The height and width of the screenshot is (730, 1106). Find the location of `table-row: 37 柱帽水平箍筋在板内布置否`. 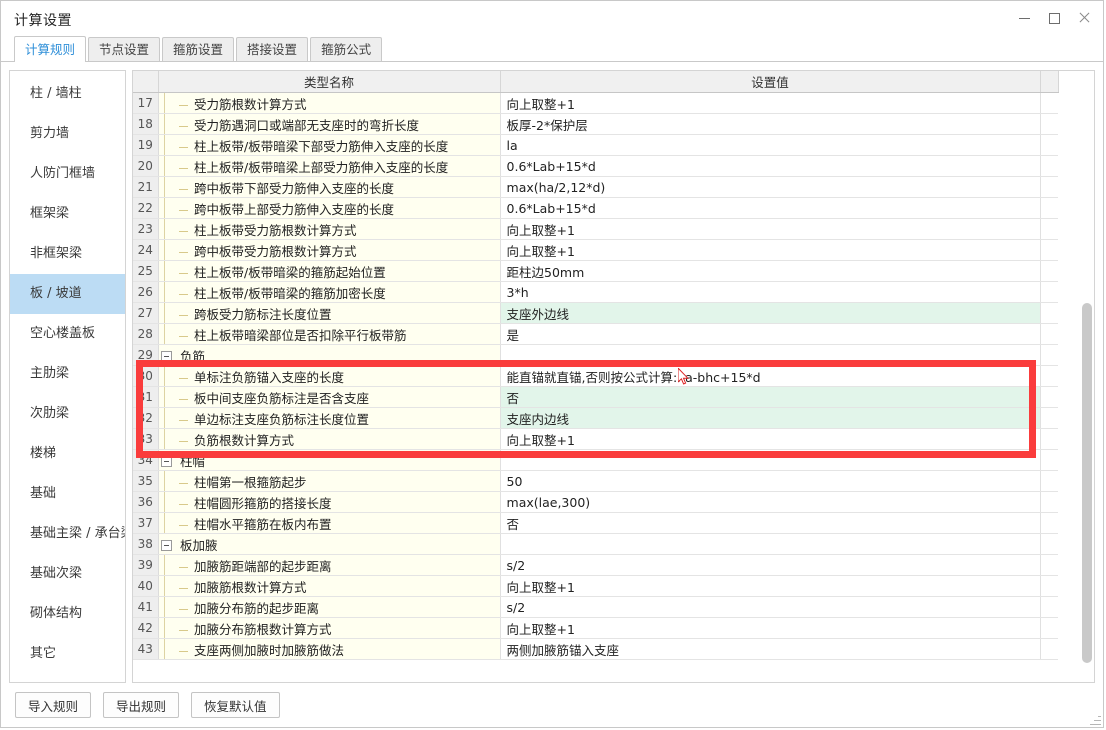

table-row: 37 柱帽水平箍筋在板内布置否 is located at coordinates (596, 523).